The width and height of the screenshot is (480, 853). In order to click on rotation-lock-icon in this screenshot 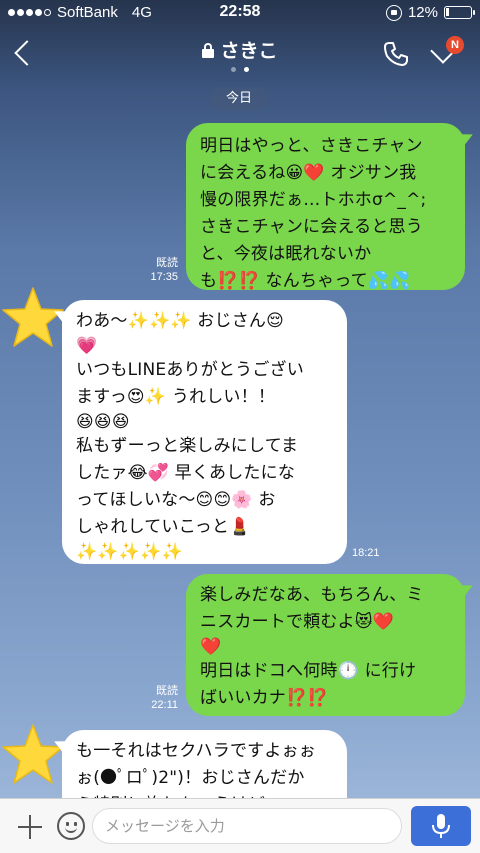, I will do `click(393, 12)`.